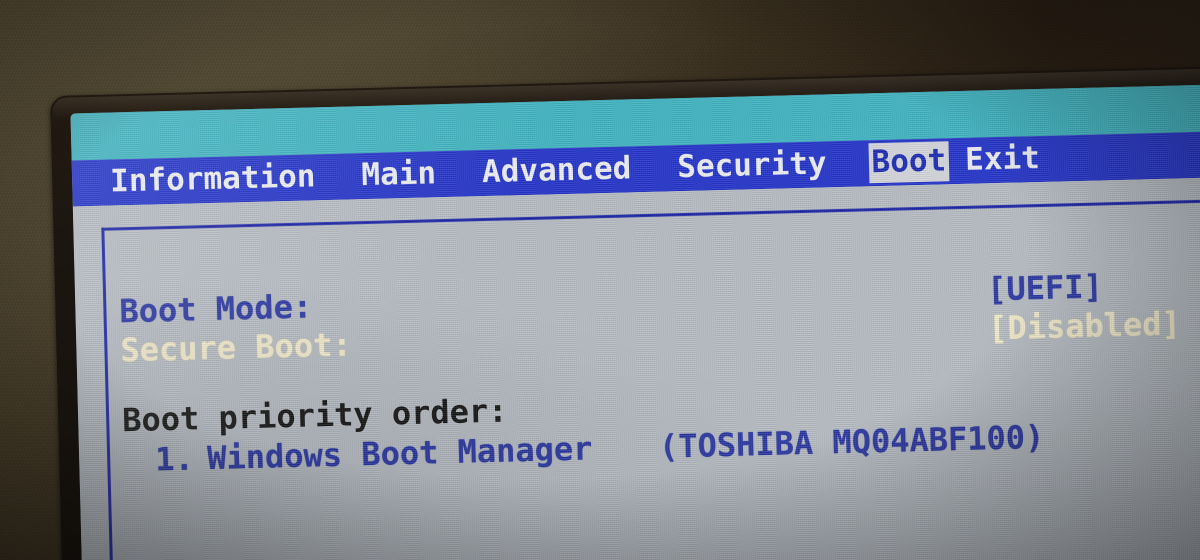 The image size is (1200, 560). What do you see at coordinates (236, 347) in the screenshot?
I see `secure-boot-label: Secure Boot:` at bounding box center [236, 347].